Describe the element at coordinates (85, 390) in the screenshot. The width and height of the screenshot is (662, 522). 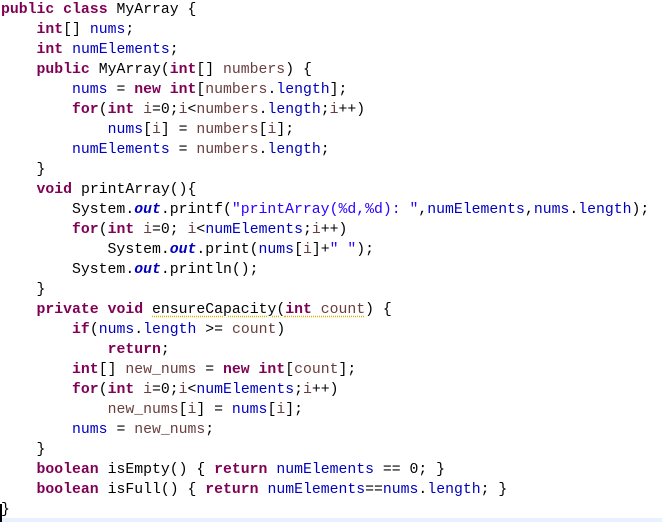
I see `code-token: for` at that location.